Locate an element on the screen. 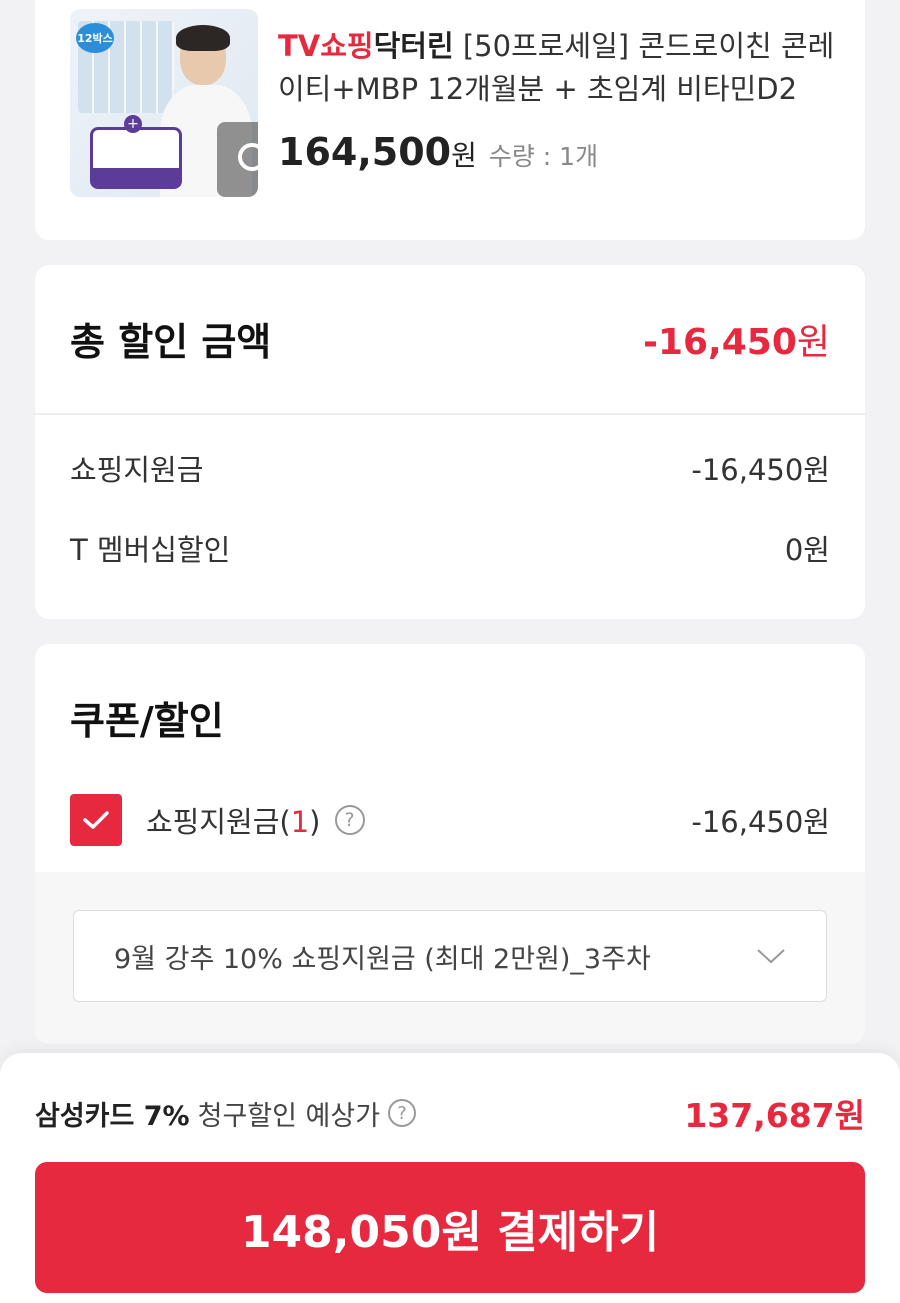 The width and height of the screenshot is (900, 1303). coupon-item-value: -16,450원 is located at coordinates (760, 822).